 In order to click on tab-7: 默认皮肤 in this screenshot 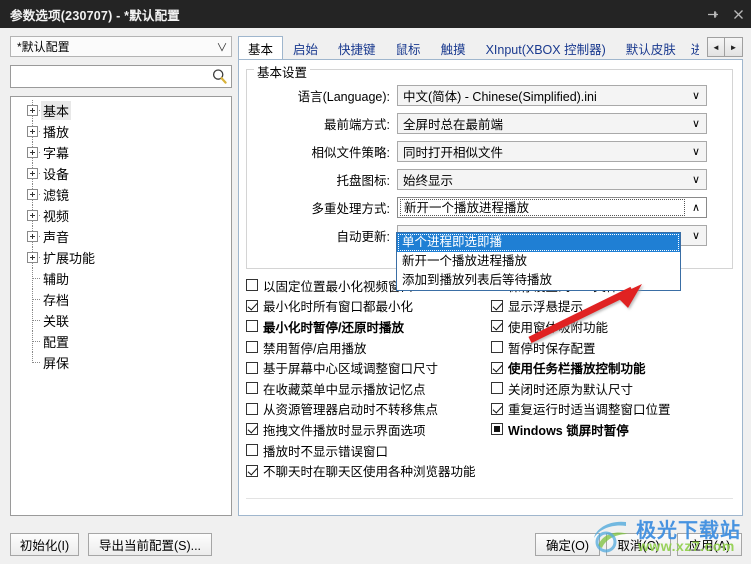, I will do `click(651, 47)`.